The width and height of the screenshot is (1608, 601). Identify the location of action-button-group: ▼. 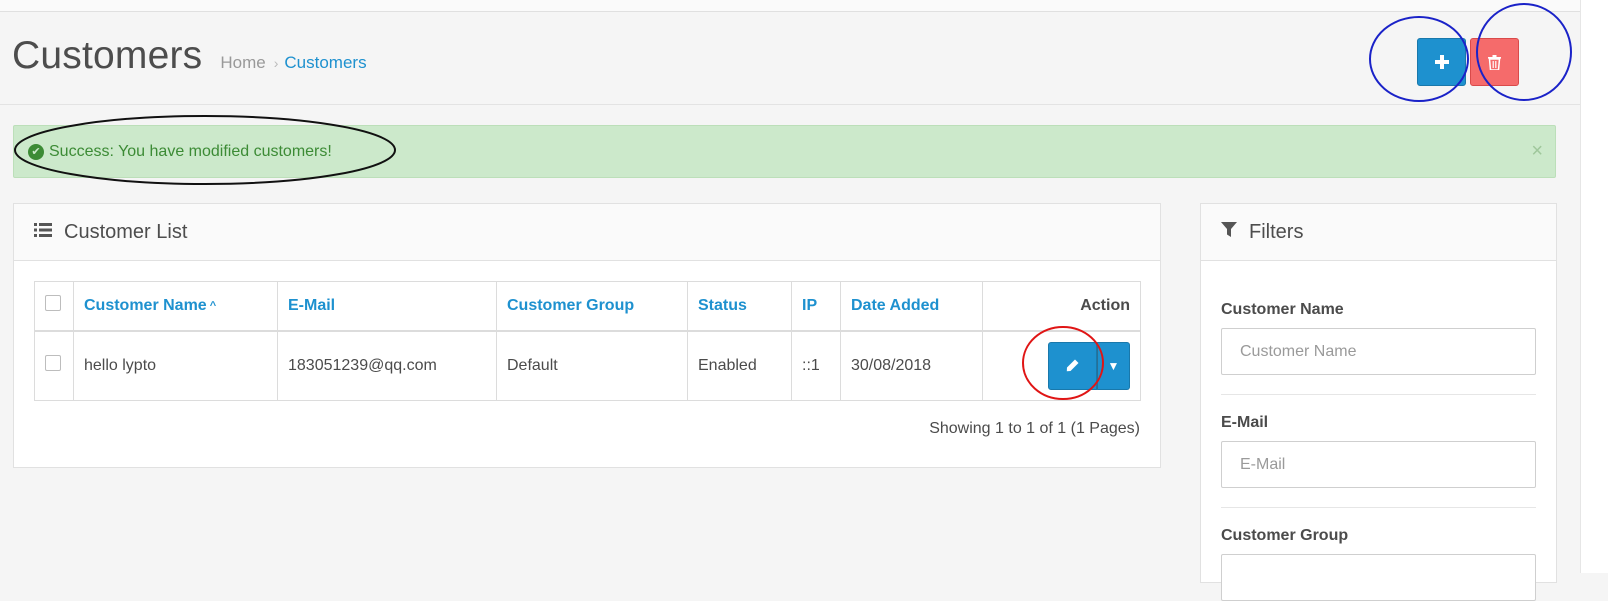
(1061, 365).